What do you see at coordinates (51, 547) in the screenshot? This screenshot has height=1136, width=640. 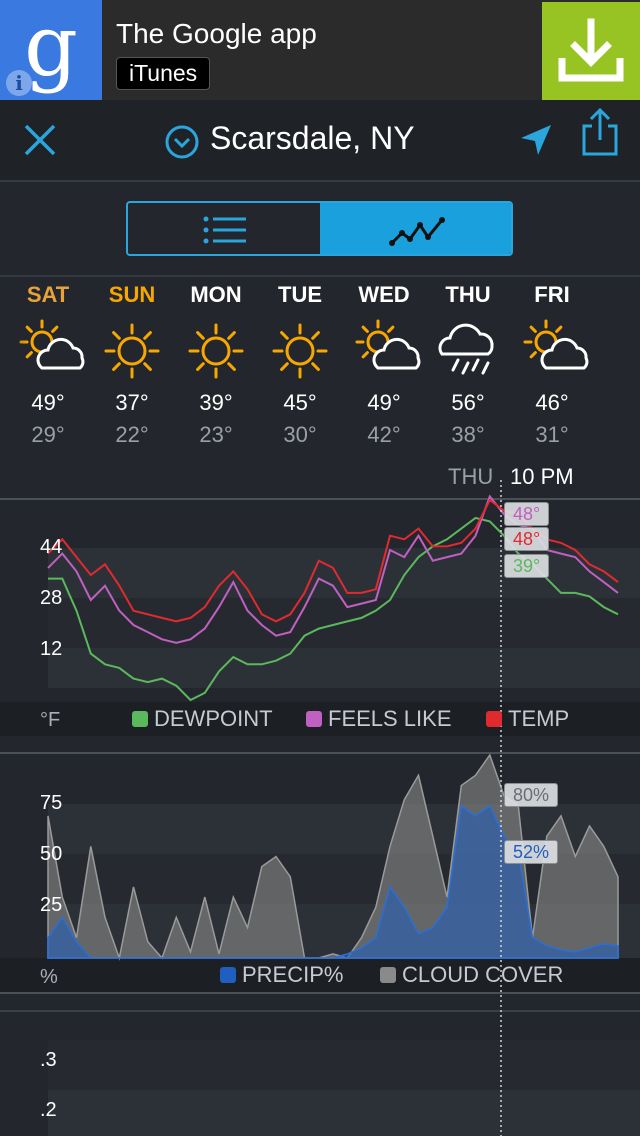 I see `temp-tick-0: 44` at bounding box center [51, 547].